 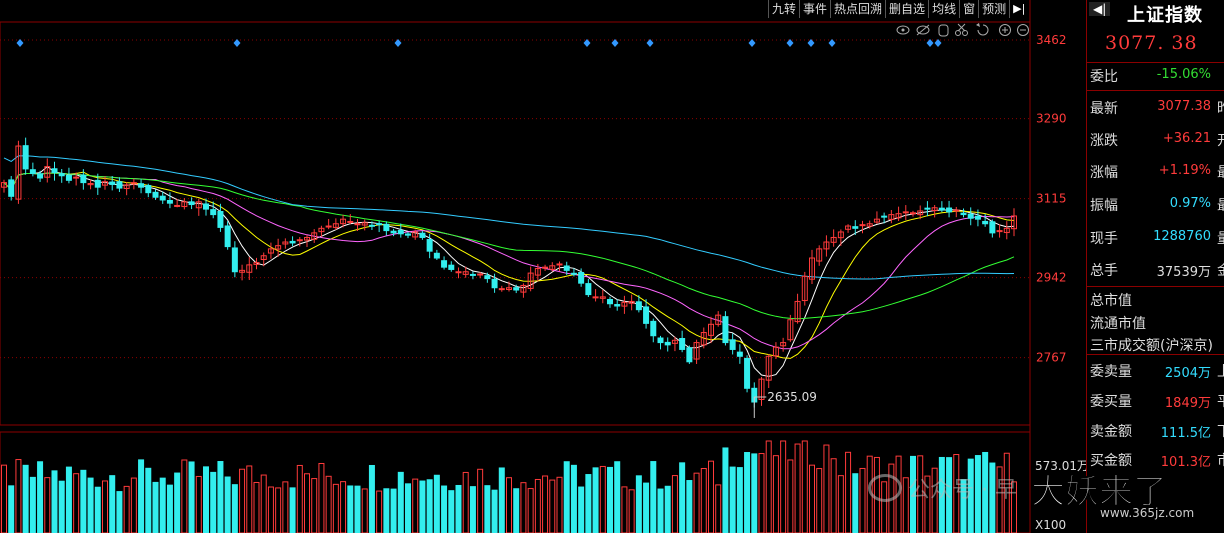 I want to click on scissors-icon, so click(x=961, y=29).